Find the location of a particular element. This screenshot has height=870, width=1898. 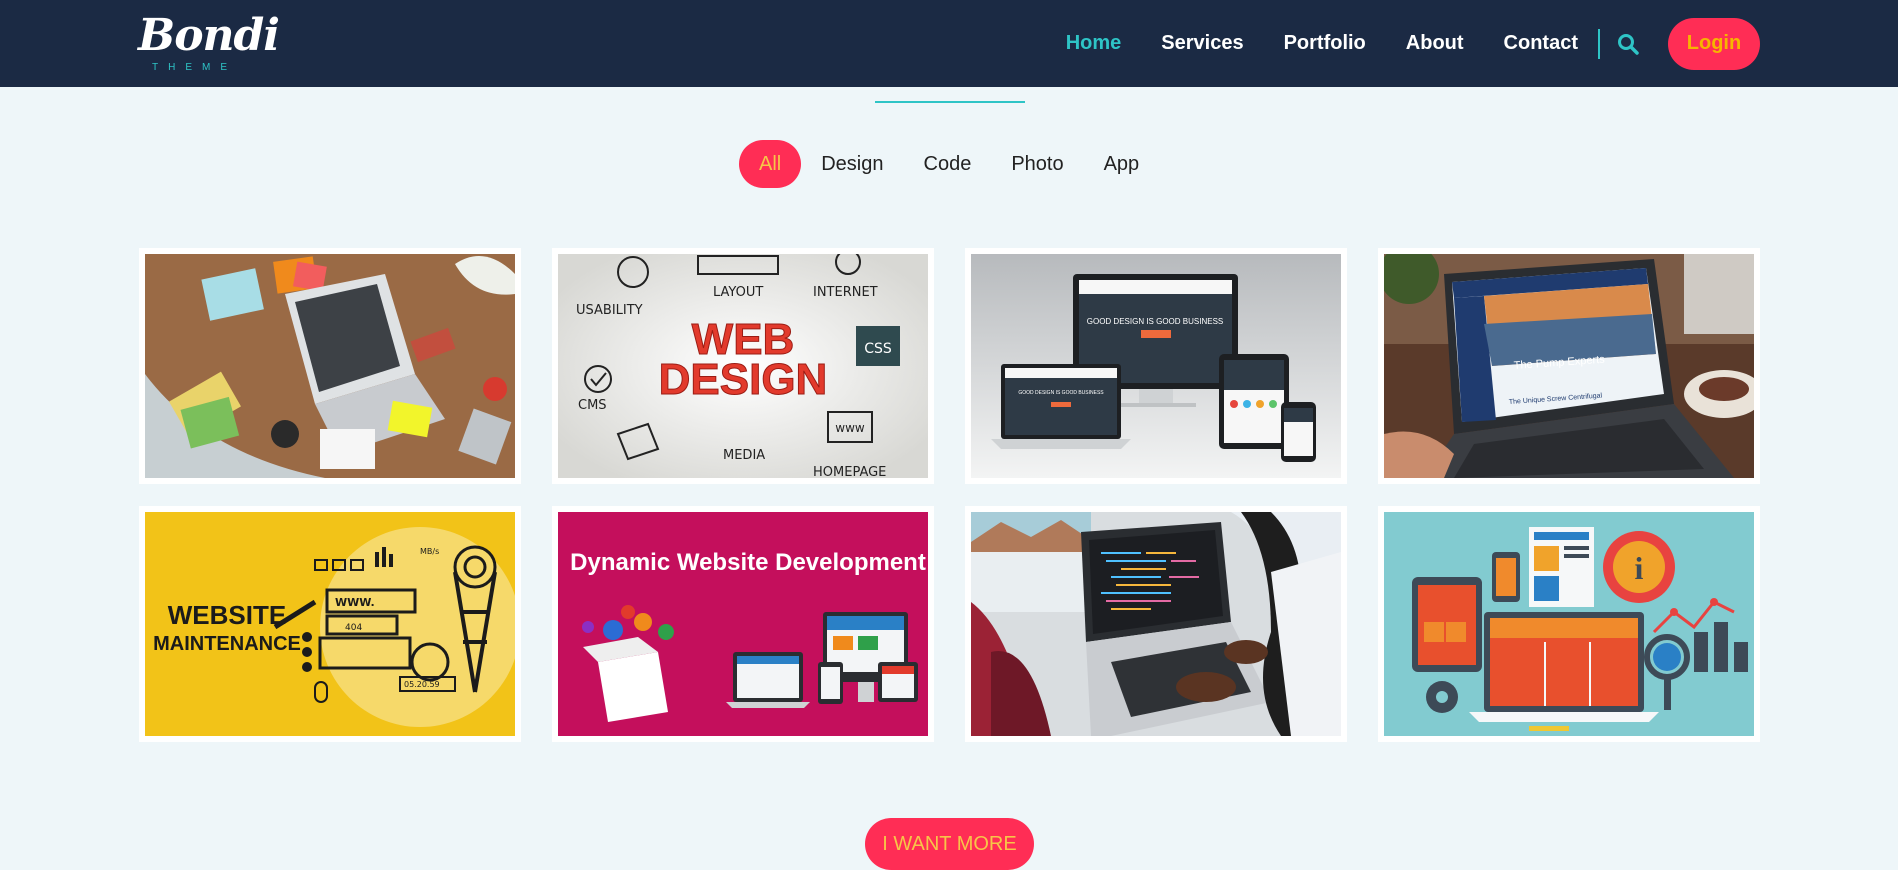

brand-name: Bondi is located at coordinates (209, 35).